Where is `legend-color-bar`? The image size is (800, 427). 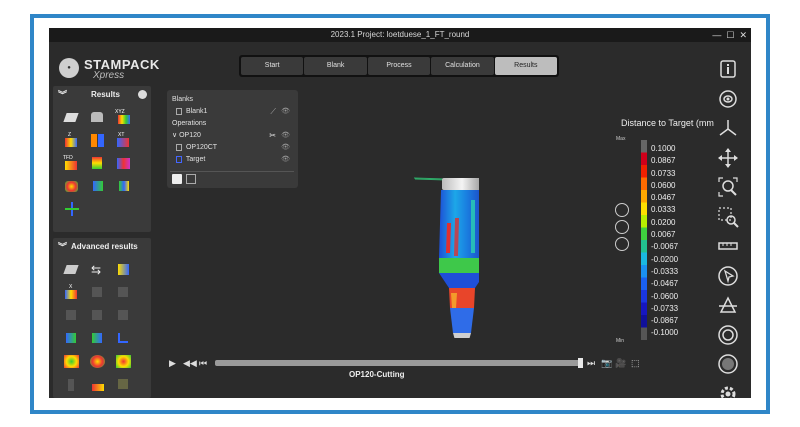
legend-color-bar is located at coordinates (644, 240).